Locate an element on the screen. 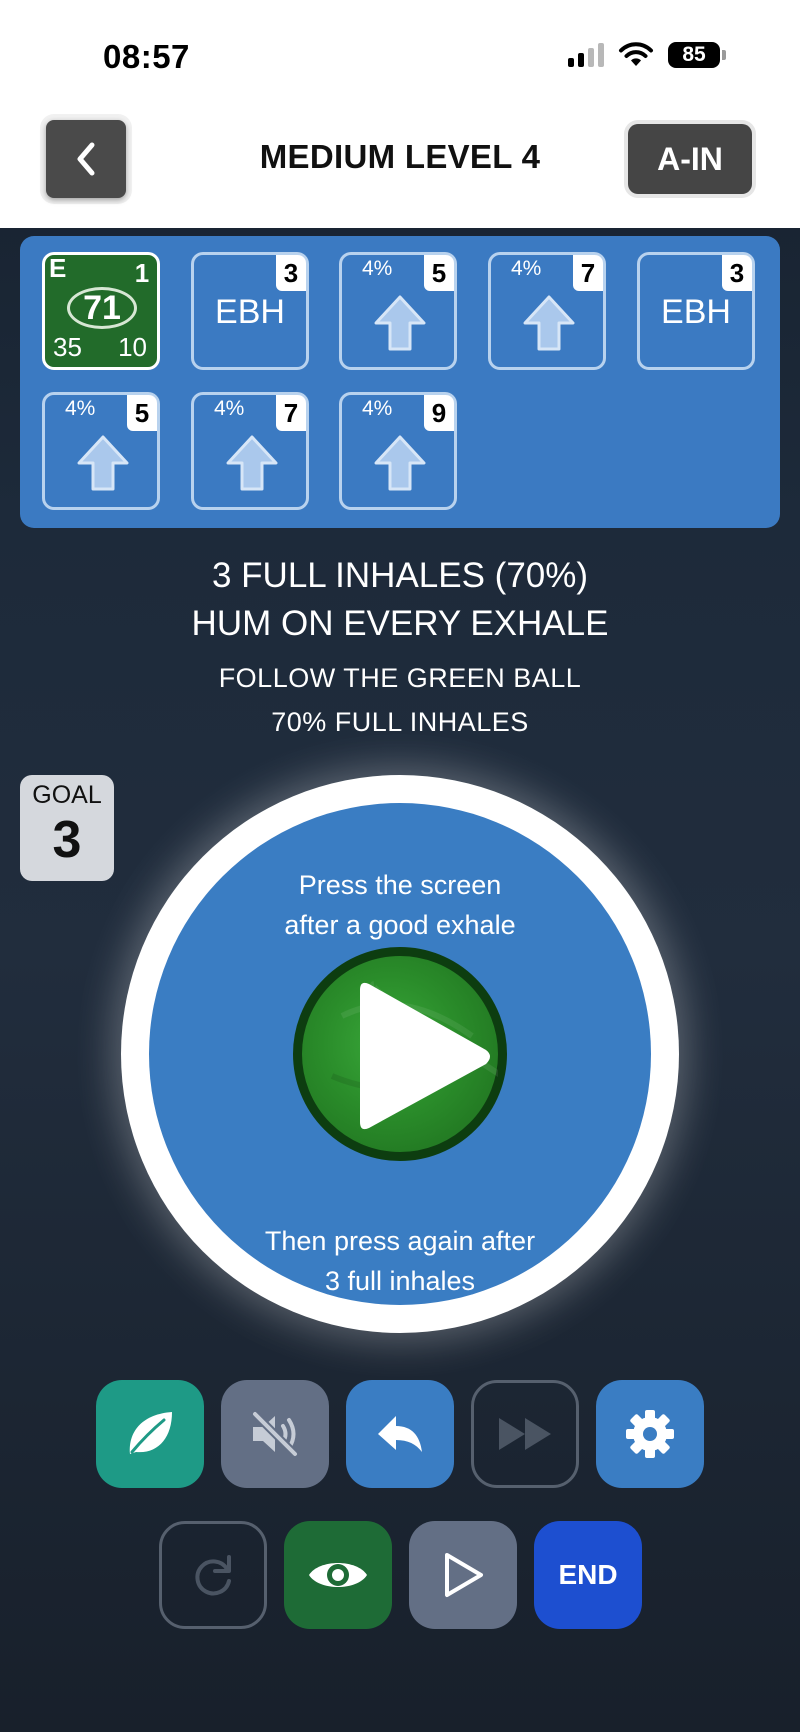  back-step-button is located at coordinates (400, 1434).